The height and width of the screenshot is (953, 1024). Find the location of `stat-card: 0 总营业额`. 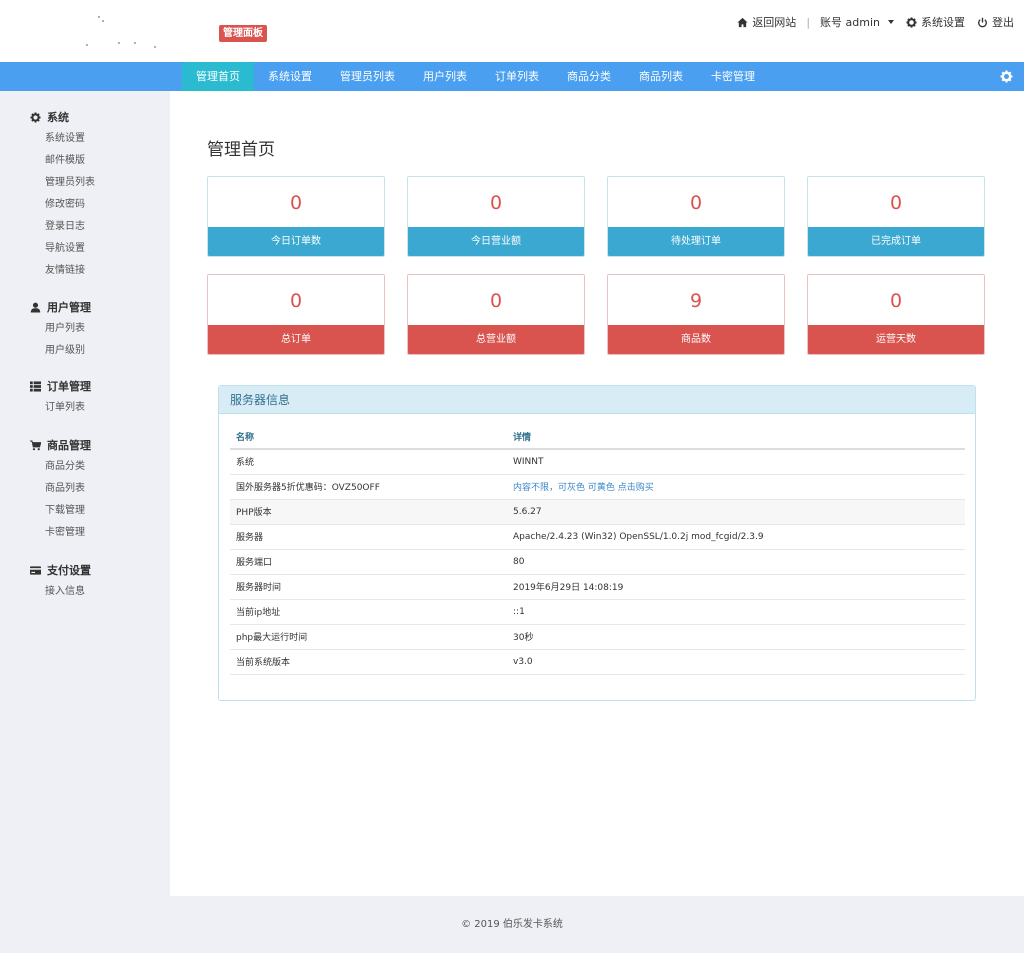

stat-card: 0 总营业额 is located at coordinates (496, 314).